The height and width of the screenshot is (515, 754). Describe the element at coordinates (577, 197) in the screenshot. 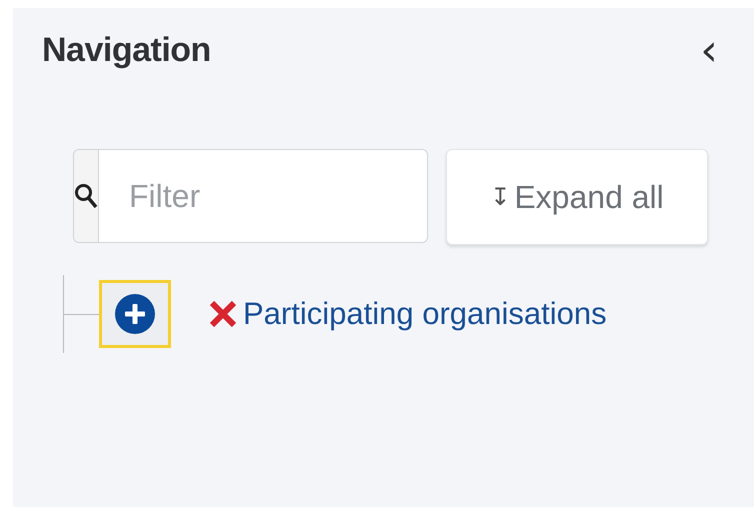

I see `expand-all-button: ↧Expand all` at that location.